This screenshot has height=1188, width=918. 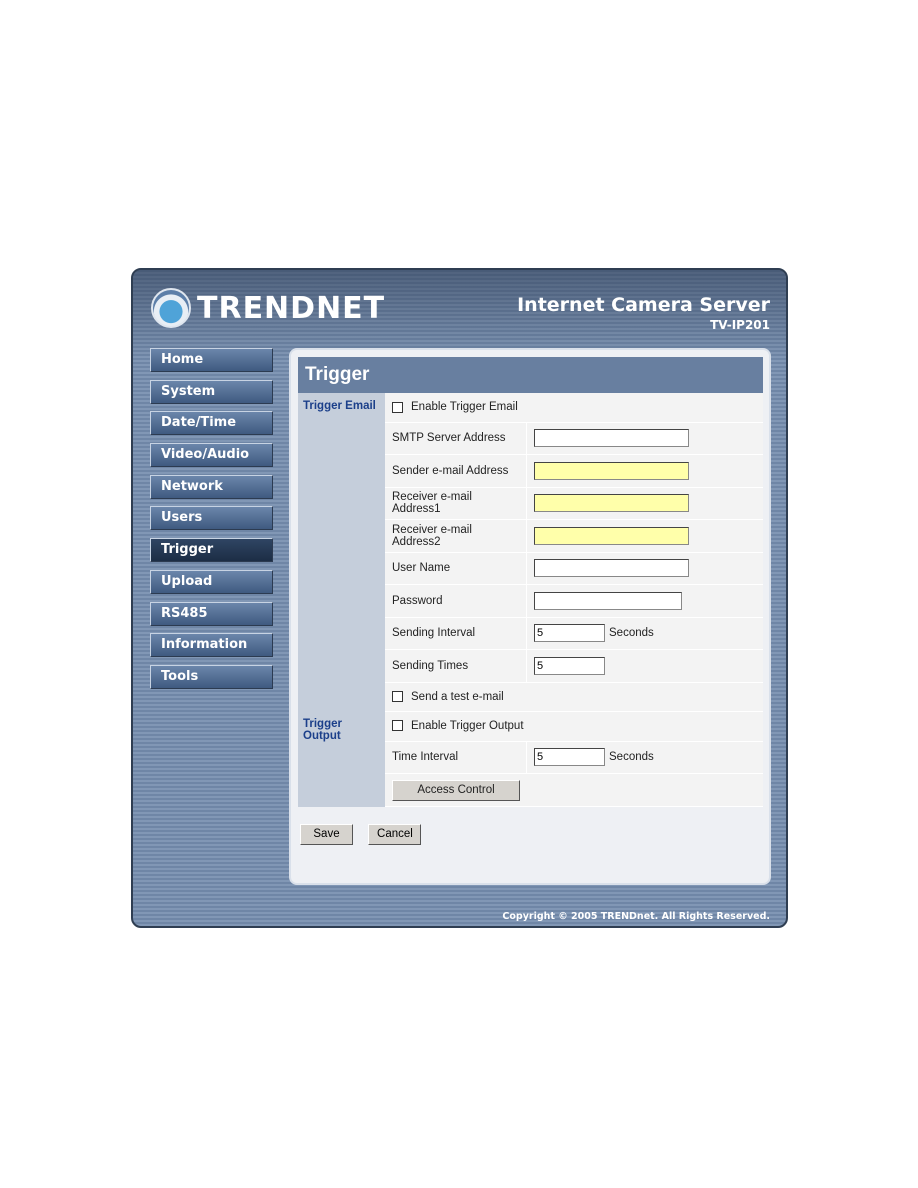 I want to click on sending-times-label: Sending Times, so click(x=456, y=666).